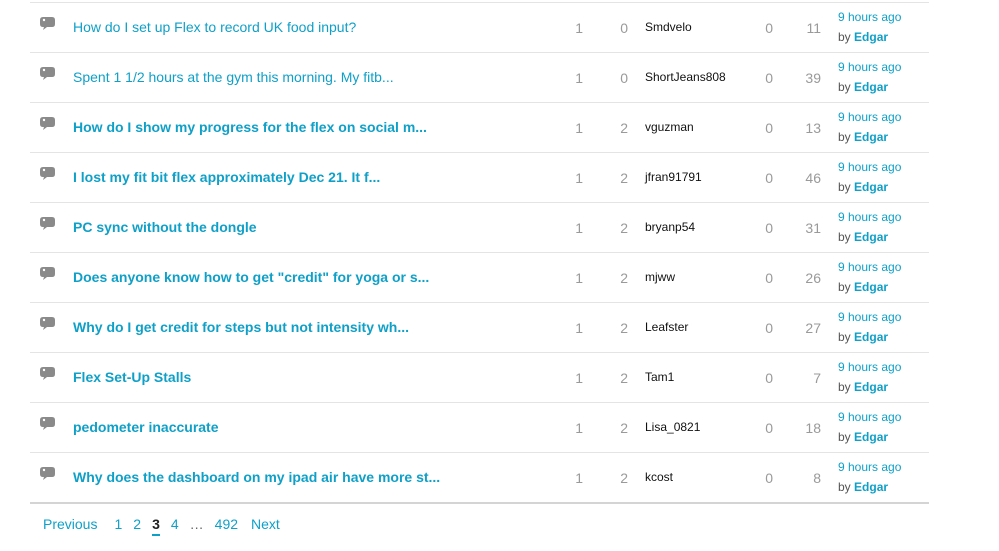 The width and height of the screenshot is (999, 551). What do you see at coordinates (175, 524) in the screenshot?
I see `pagination-page-4: 4` at bounding box center [175, 524].